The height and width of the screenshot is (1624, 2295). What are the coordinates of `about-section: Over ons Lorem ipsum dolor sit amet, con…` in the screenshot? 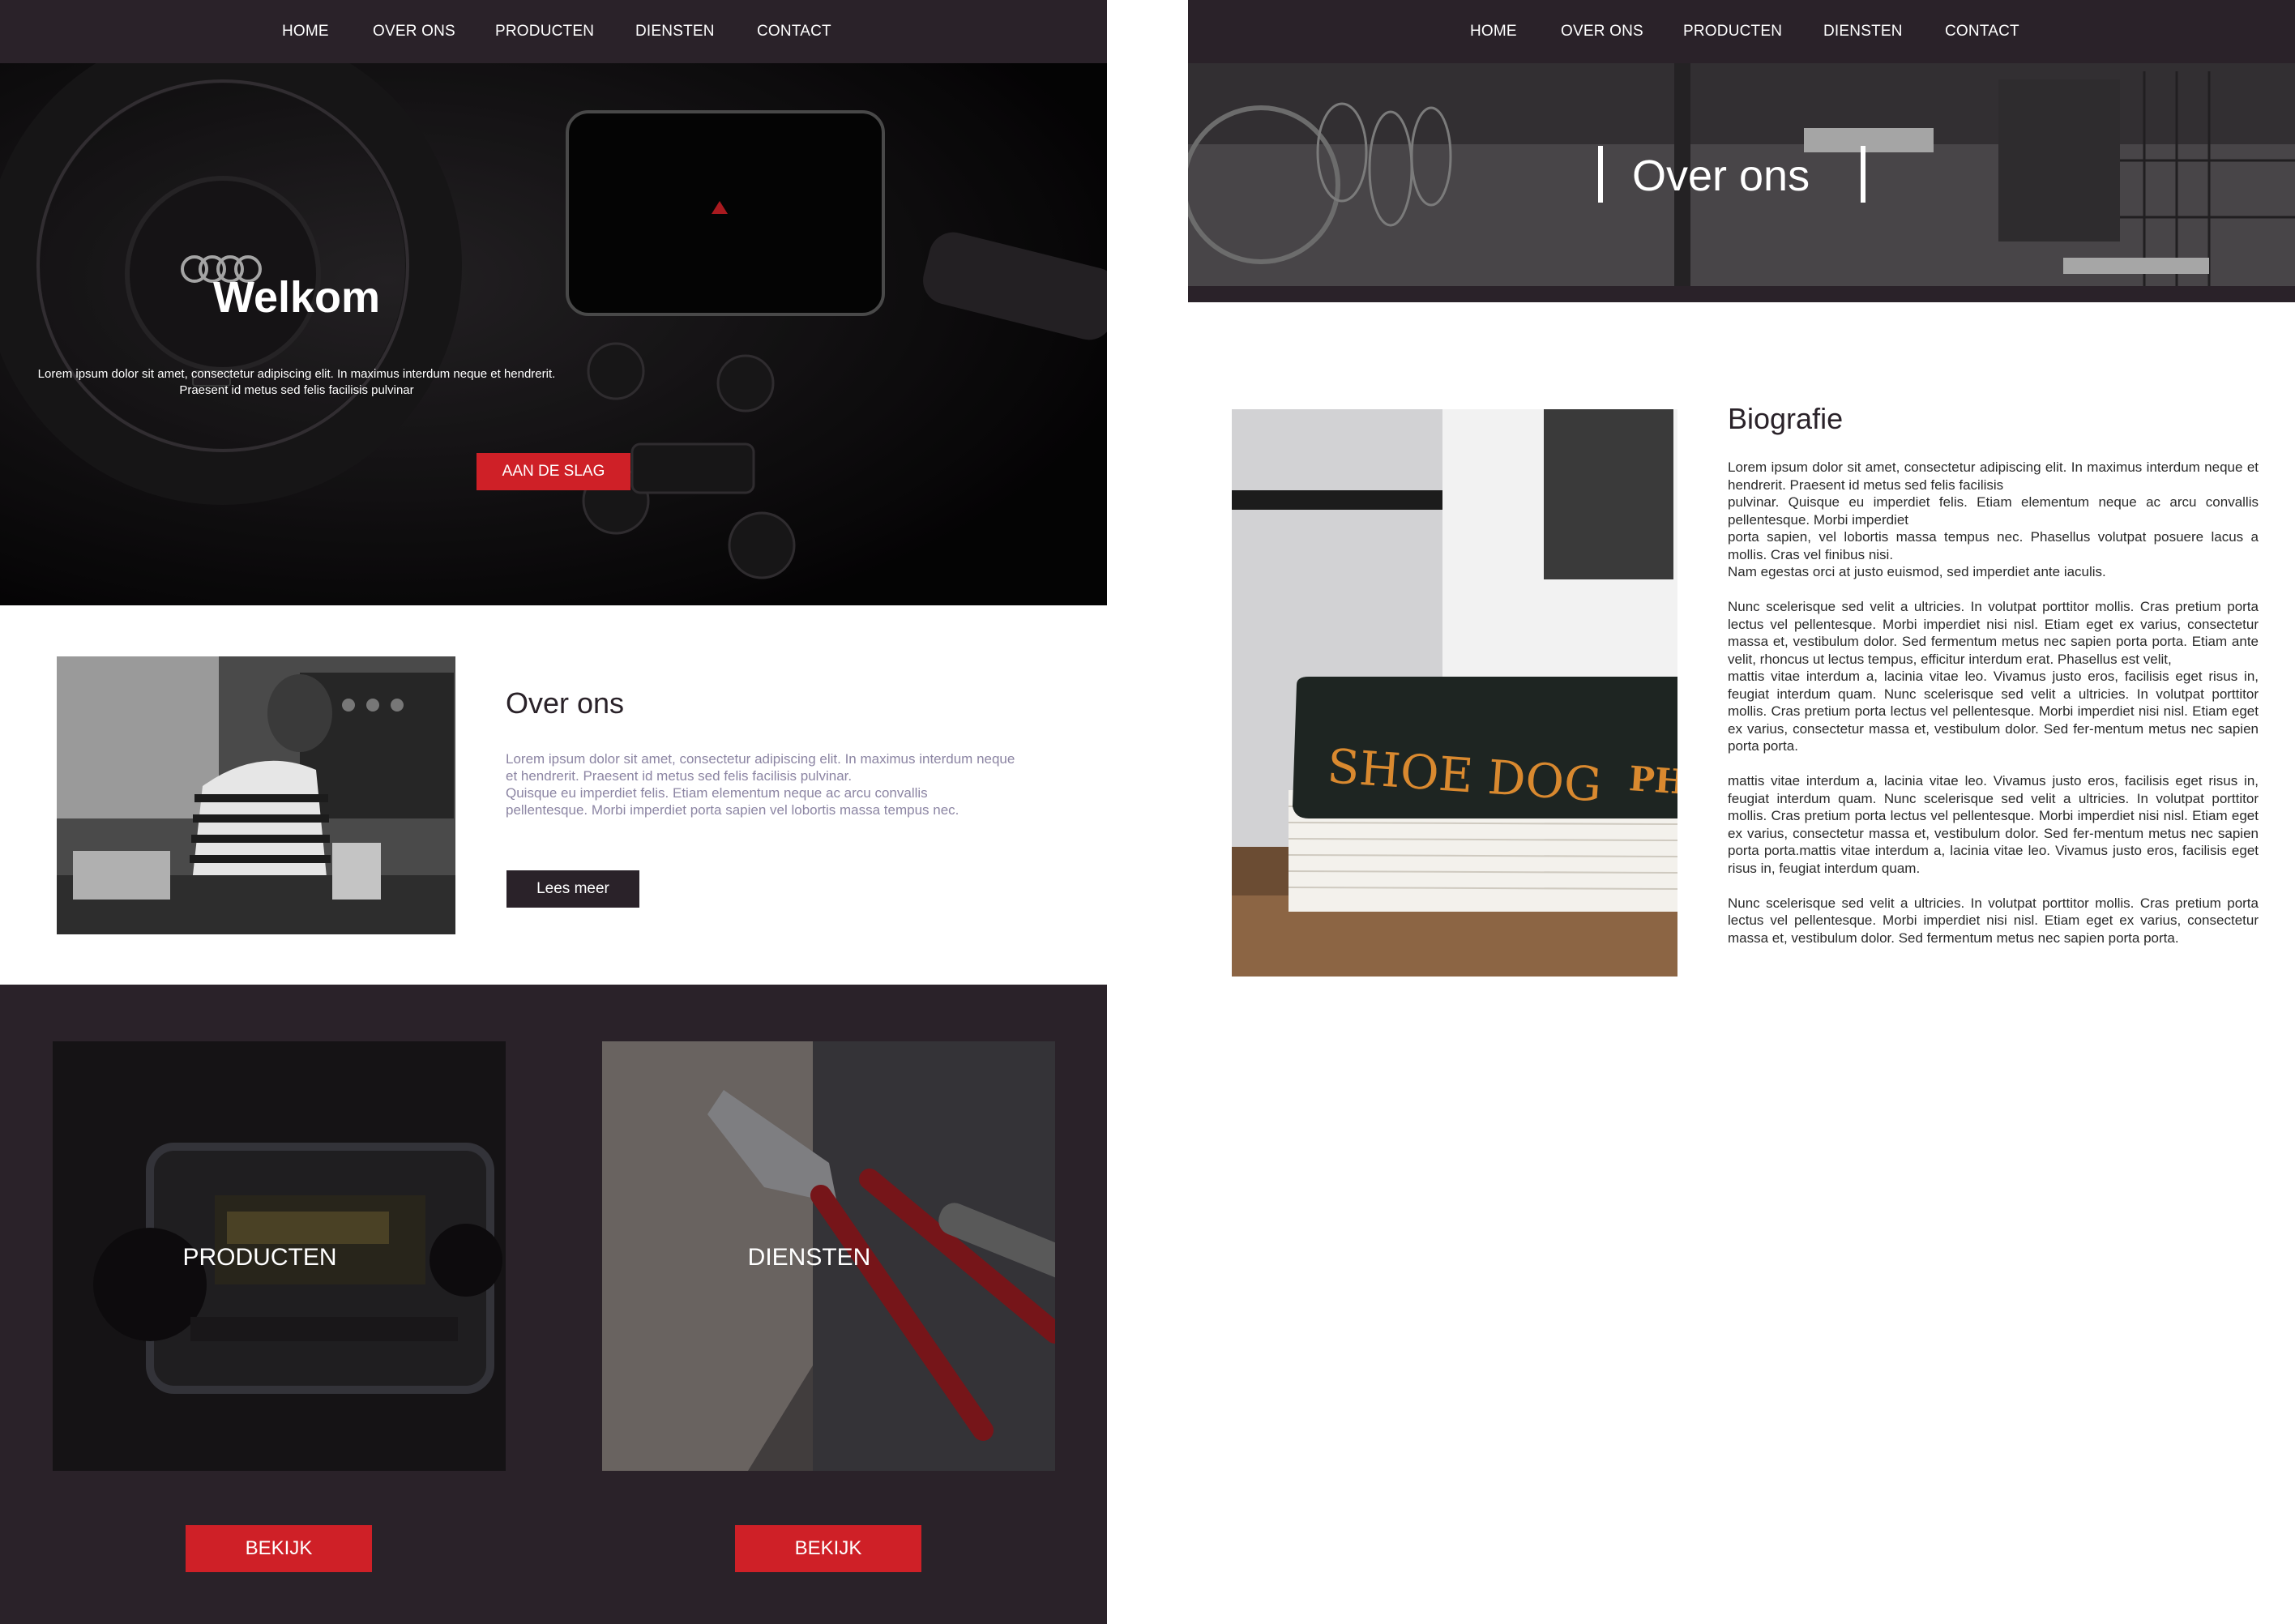 It's located at (553, 795).